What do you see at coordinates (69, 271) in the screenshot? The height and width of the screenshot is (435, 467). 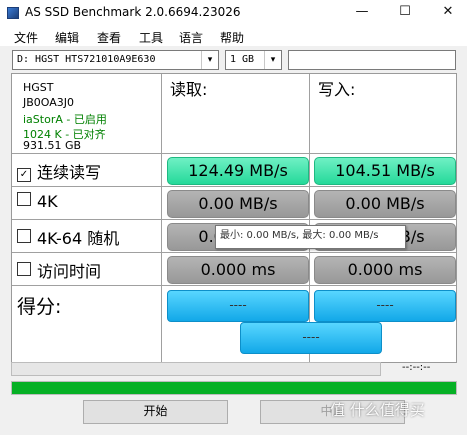 I see `test-label: 访问时间` at bounding box center [69, 271].